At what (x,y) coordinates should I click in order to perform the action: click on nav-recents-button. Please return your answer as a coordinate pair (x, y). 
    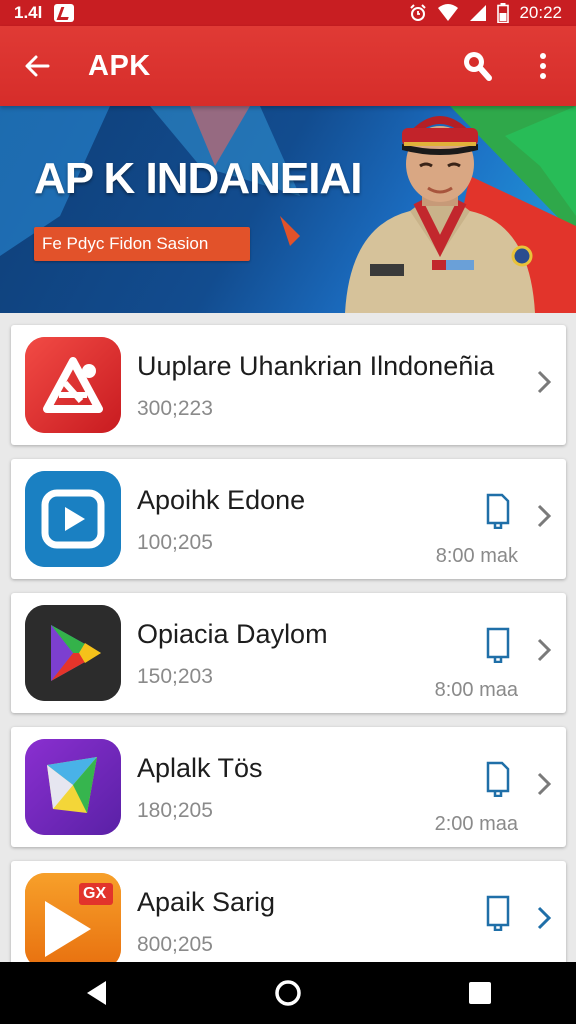
    Looking at the image, I should click on (480, 993).